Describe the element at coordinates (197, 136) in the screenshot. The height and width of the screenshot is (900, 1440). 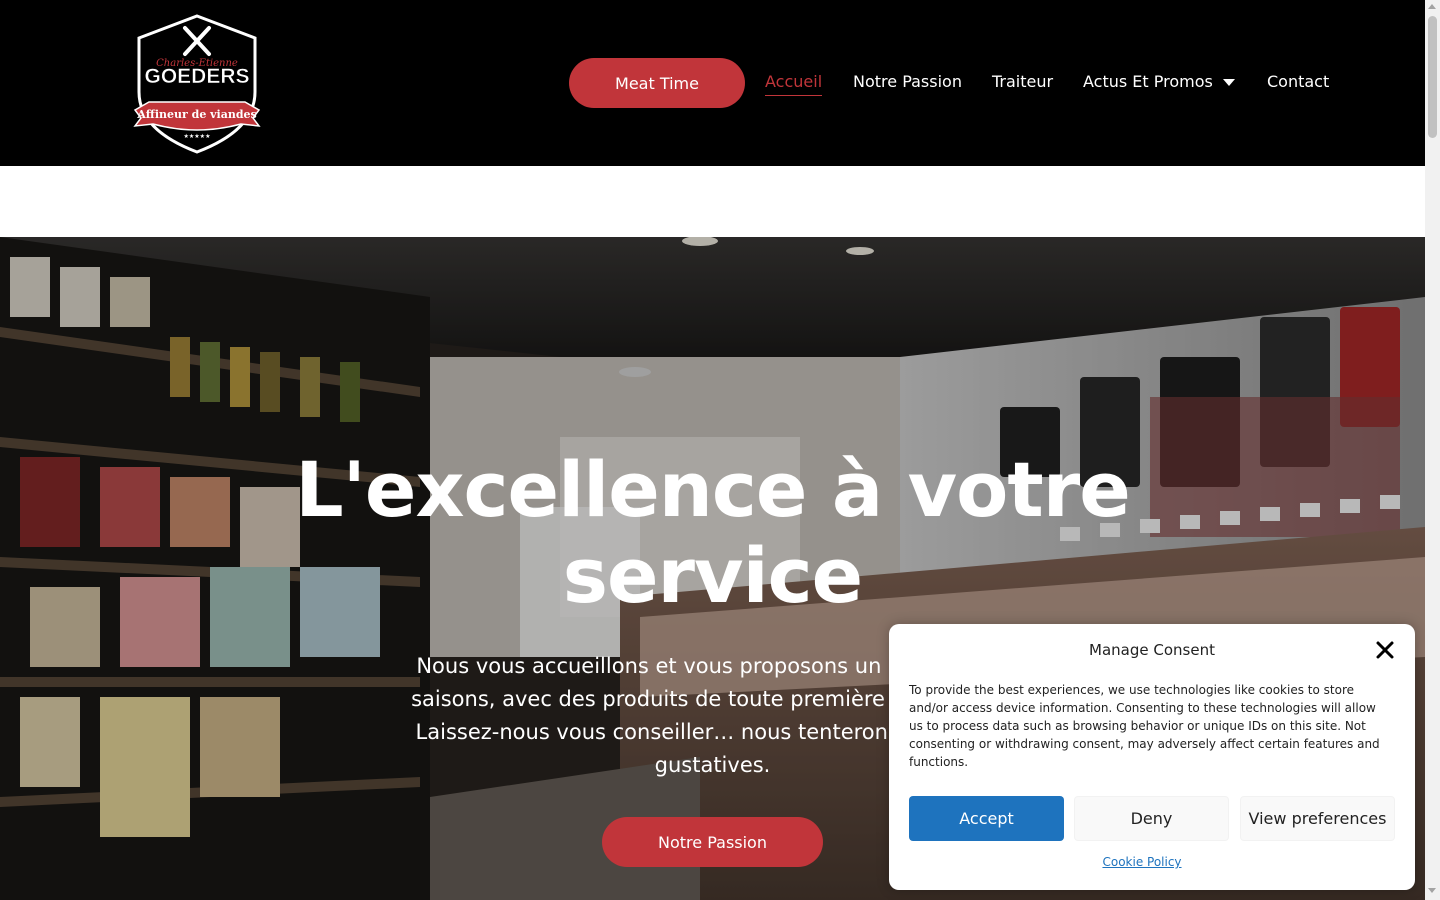
I see `logo-stars: ★★★★★` at that location.